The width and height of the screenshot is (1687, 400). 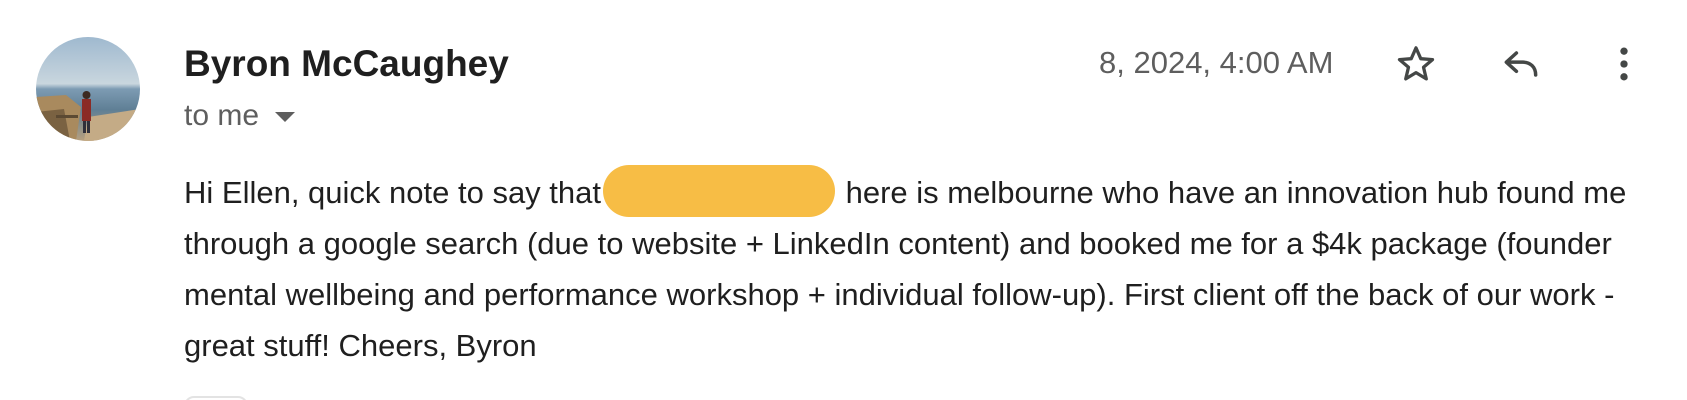 I want to click on body-text-before-redaction: Hi Ellen, quick note to say that, so click(x=393, y=192).